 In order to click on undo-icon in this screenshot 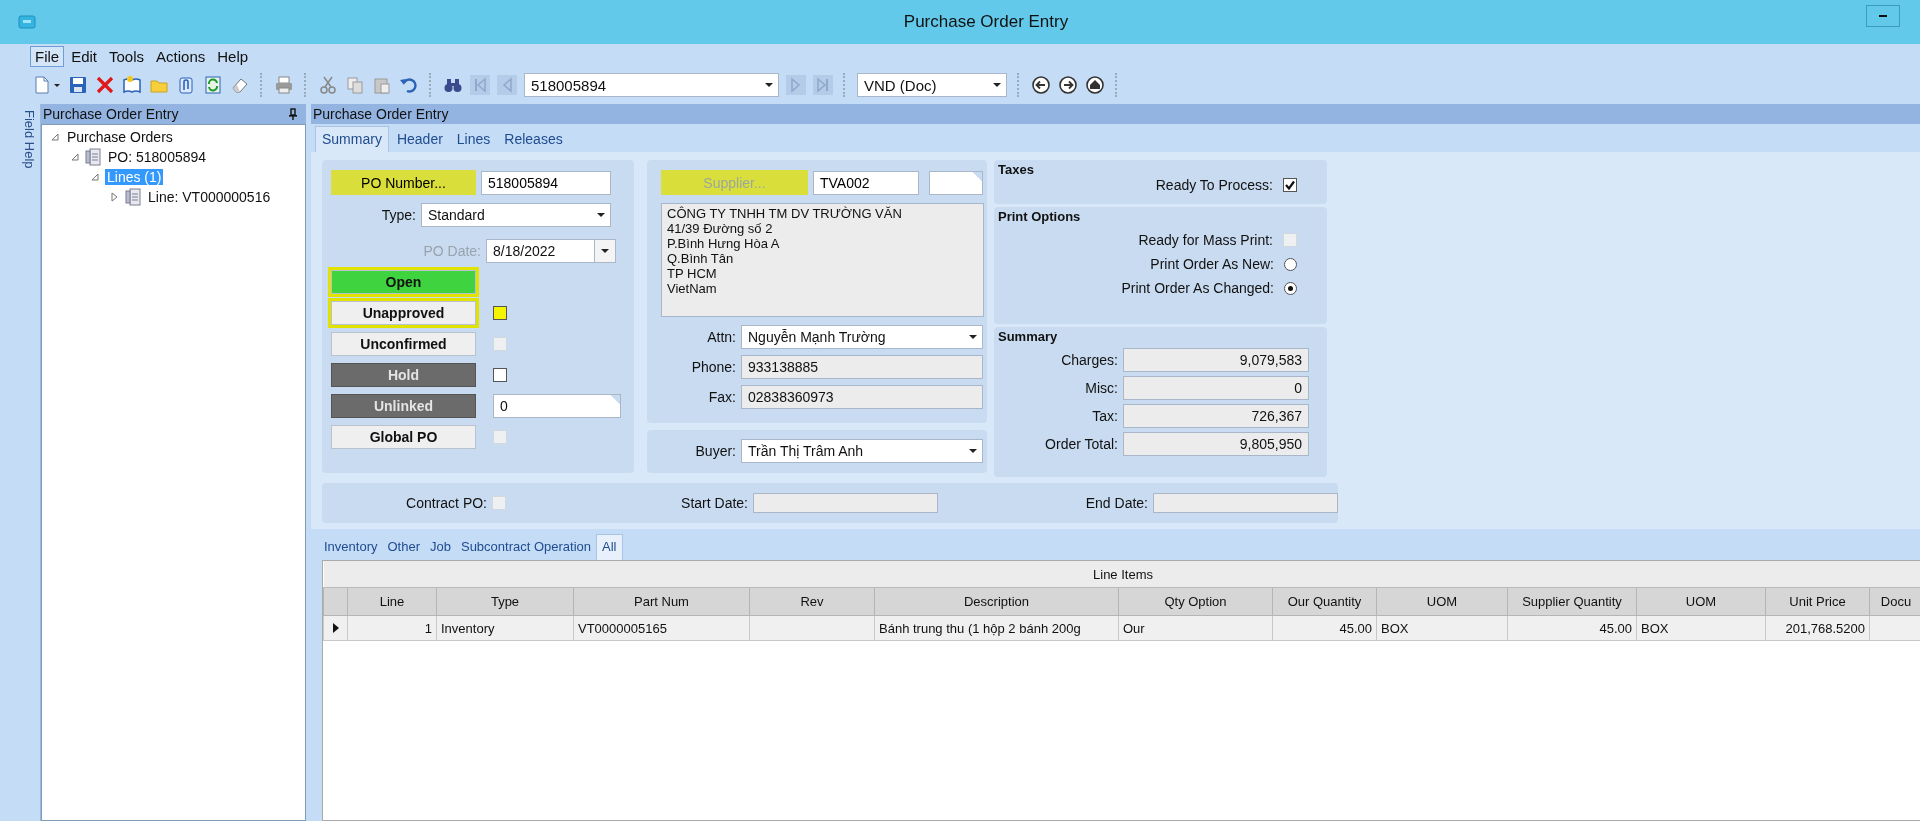, I will do `click(409, 85)`.